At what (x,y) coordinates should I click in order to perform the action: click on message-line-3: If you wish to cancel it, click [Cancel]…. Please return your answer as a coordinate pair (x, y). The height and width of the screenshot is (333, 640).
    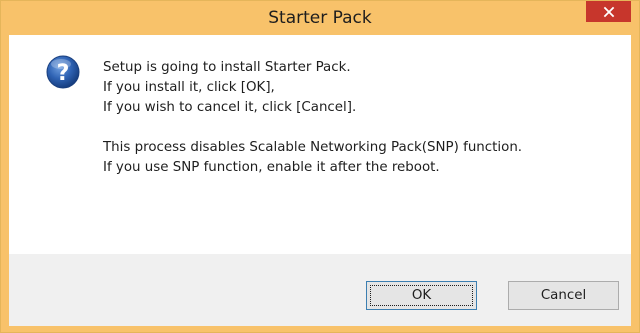
    Looking at the image, I should click on (230, 107).